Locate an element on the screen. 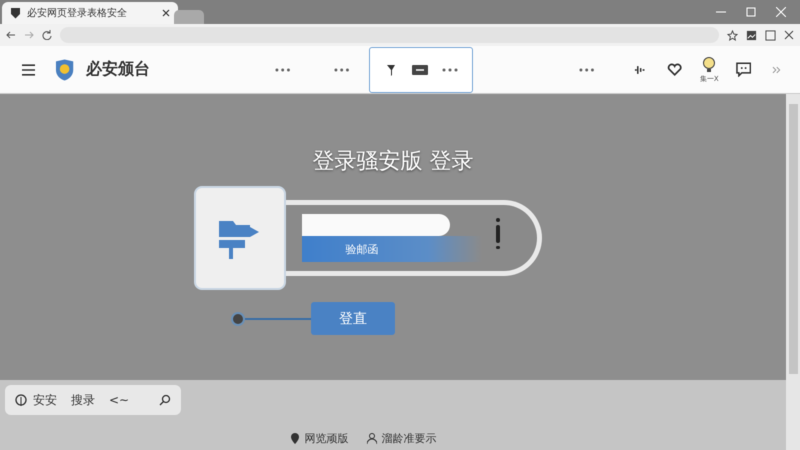 Image resolution: width=800 pixels, height=450 pixels. person-icon is located at coordinates (371, 438).